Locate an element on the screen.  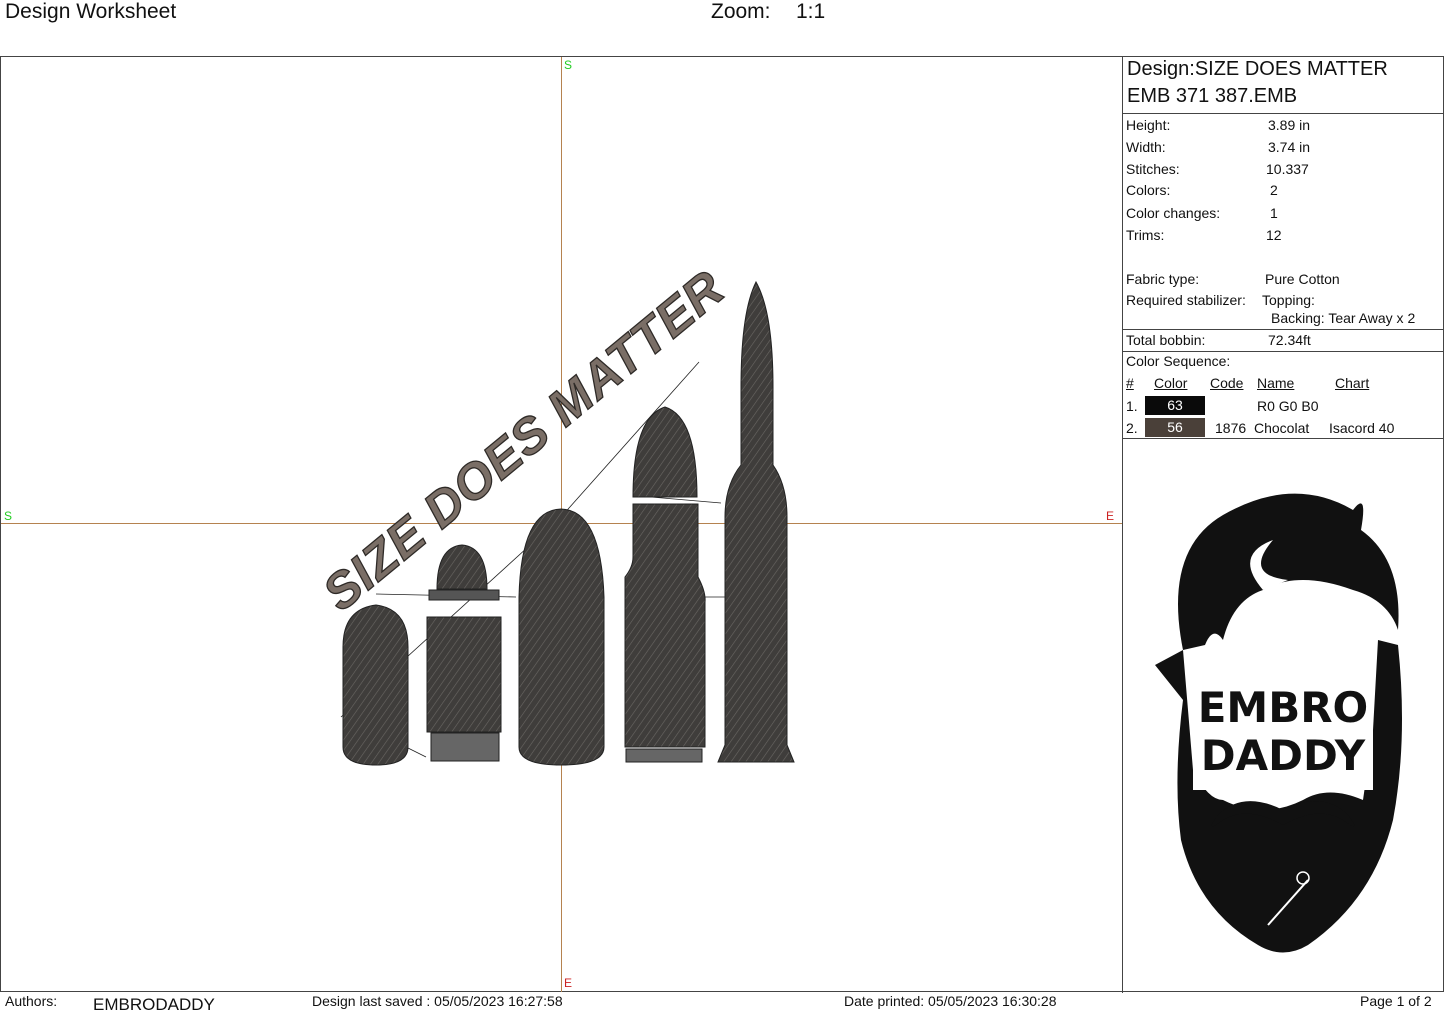
color-changes-label: Color changes: is located at coordinates (1173, 213).